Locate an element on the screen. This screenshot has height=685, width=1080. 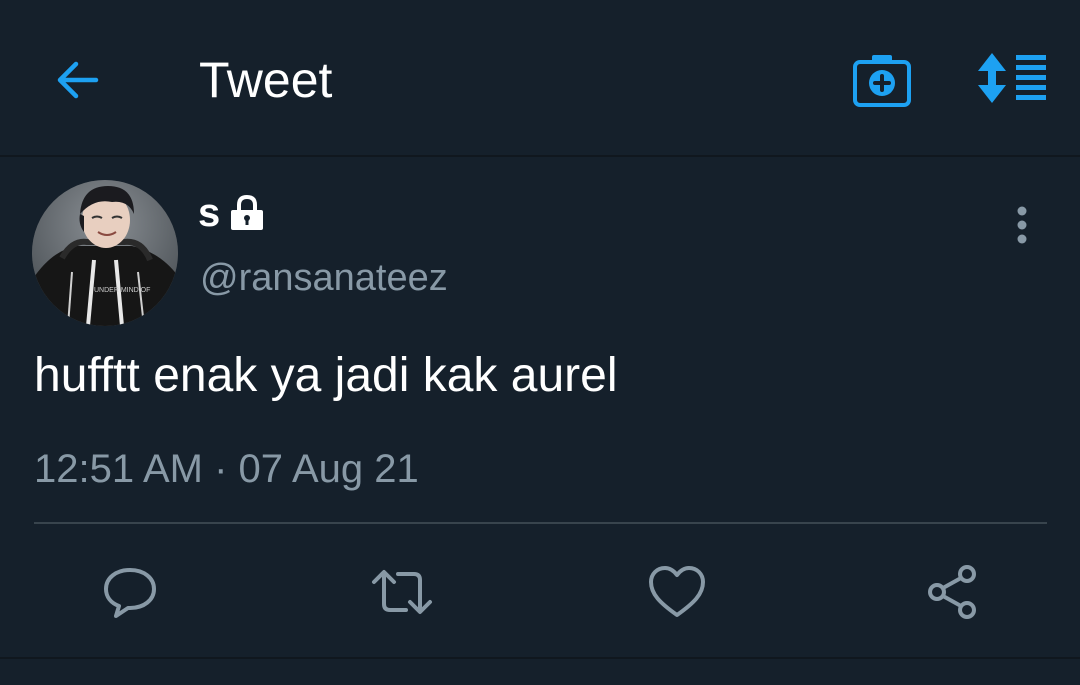
lock-icon is located at coordinates (247, 213).